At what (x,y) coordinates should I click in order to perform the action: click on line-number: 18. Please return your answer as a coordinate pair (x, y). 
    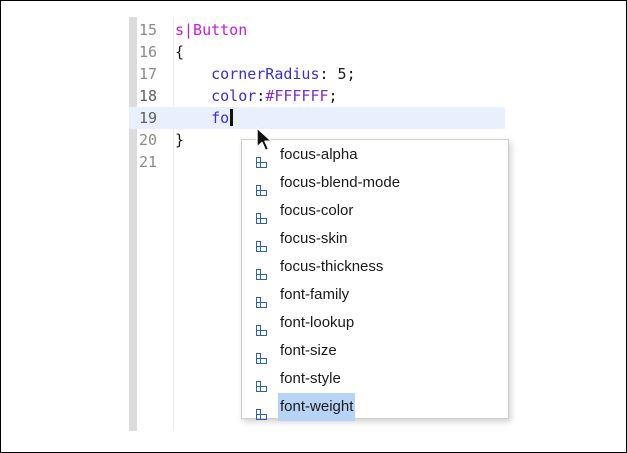
    Looking at the image, I should click on (148, 96).